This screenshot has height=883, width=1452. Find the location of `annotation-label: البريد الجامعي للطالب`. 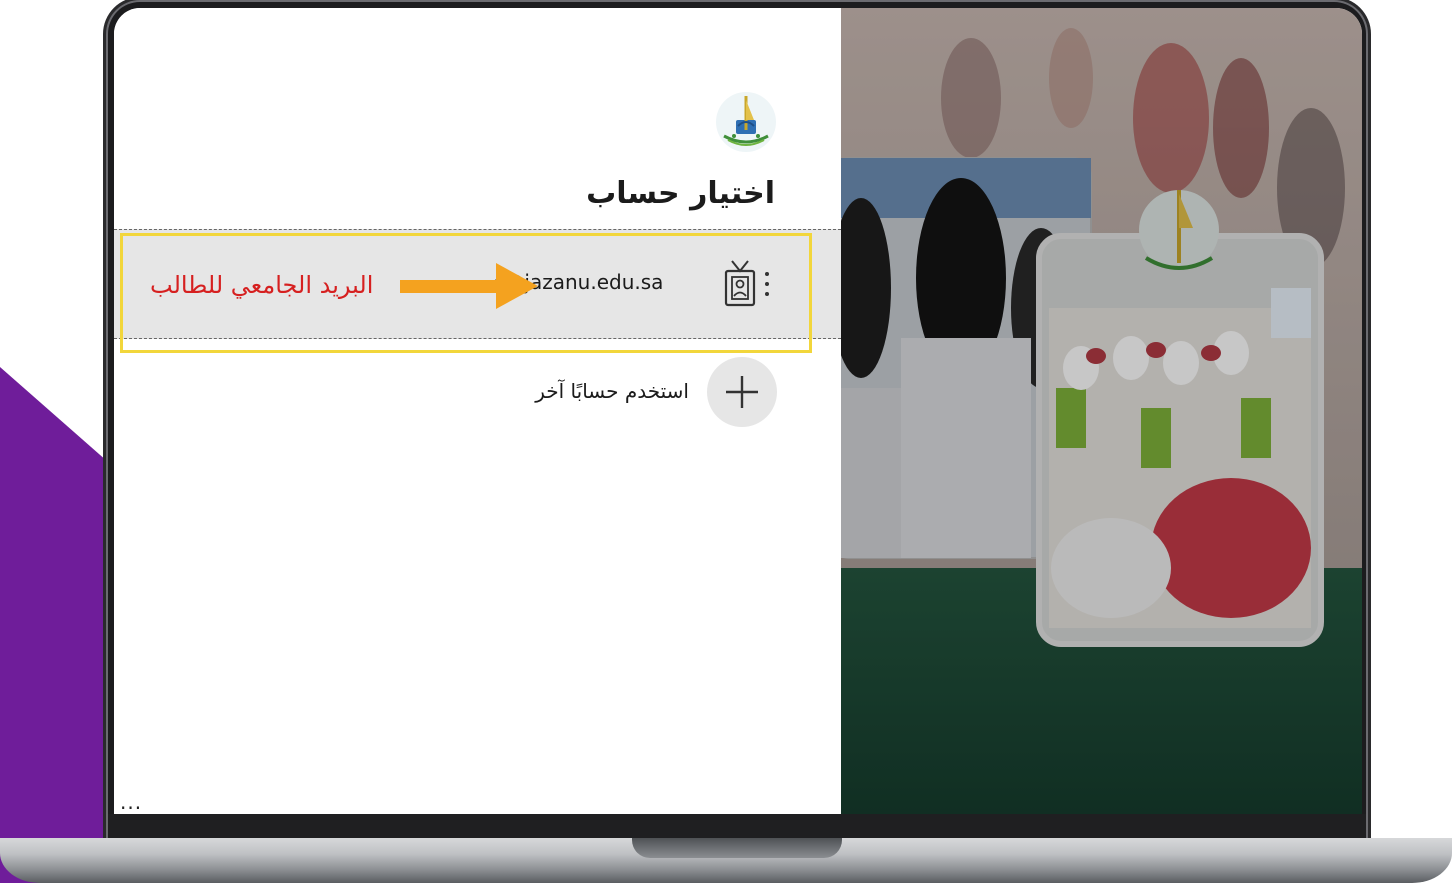

annotation-label: البريد الجامعي للطالب is located at coordinates (262, 285).